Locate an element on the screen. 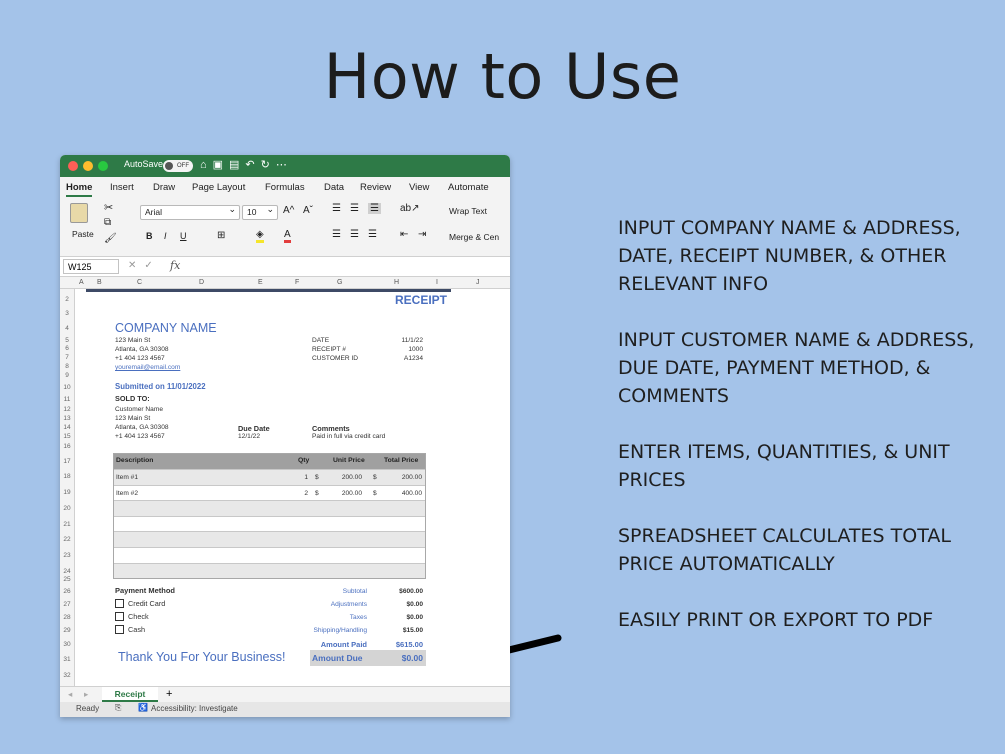 The image size is (1005, 754). align-bottom-icon: ☰ is located at coordinates (374, 208).